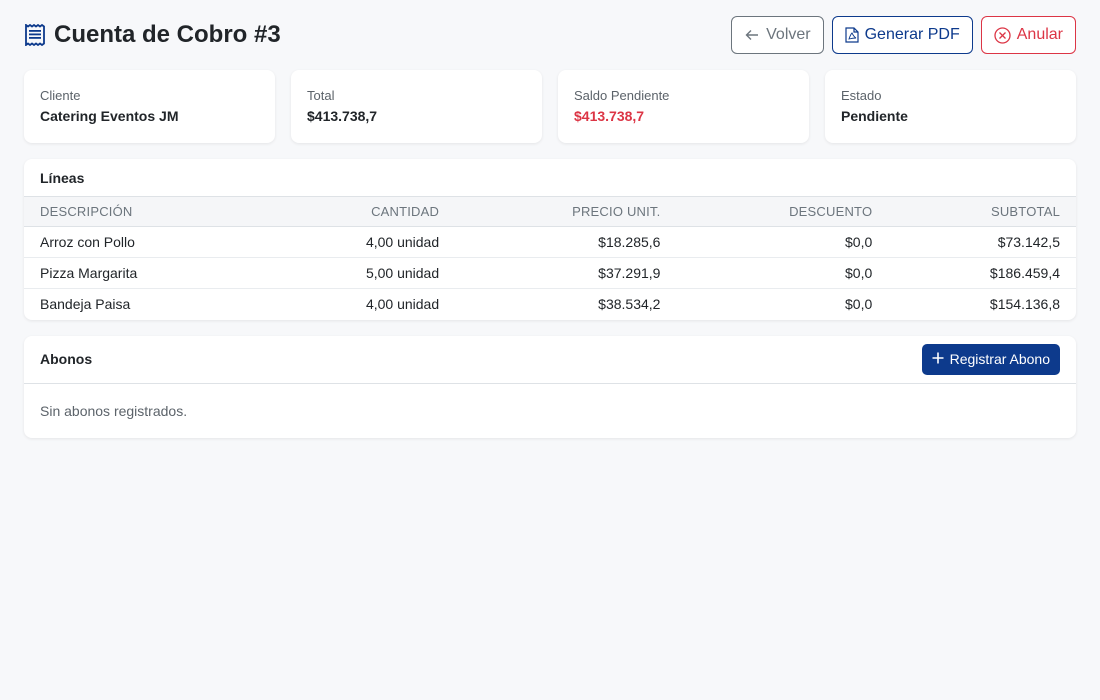  Describe the element at coordinates (114, 410) in the screenshot. I see `payments-empty-text: Sin abonos registrados.` at that location.